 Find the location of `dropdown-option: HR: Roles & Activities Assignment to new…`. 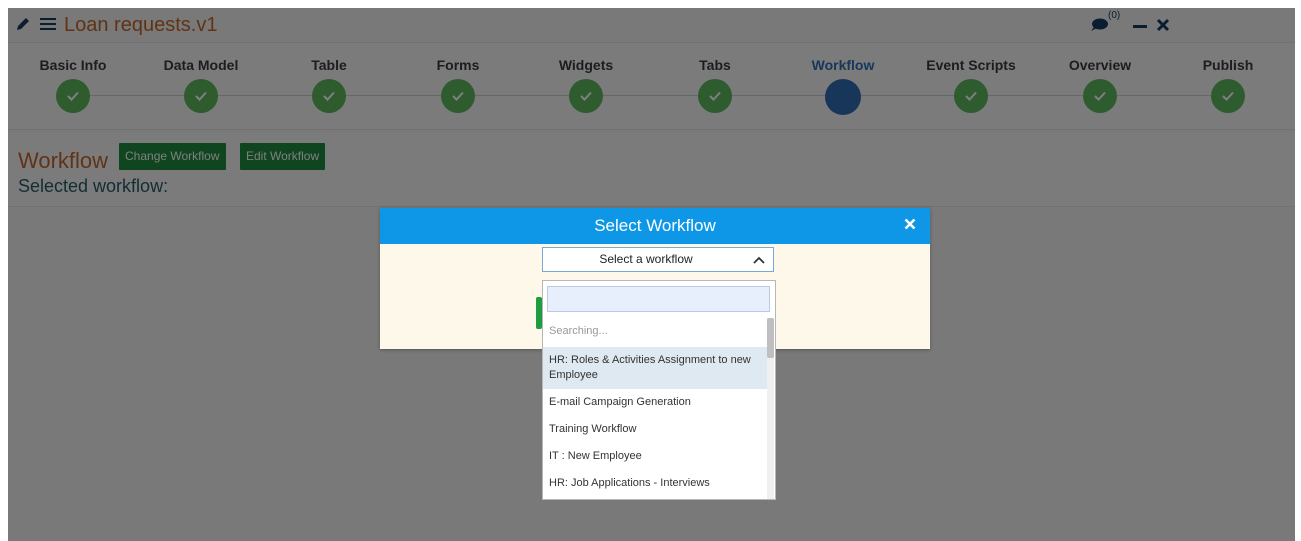

dropdown-option: HR: Roles & Activities Assignment to new… is located at coordinates (655, 368).